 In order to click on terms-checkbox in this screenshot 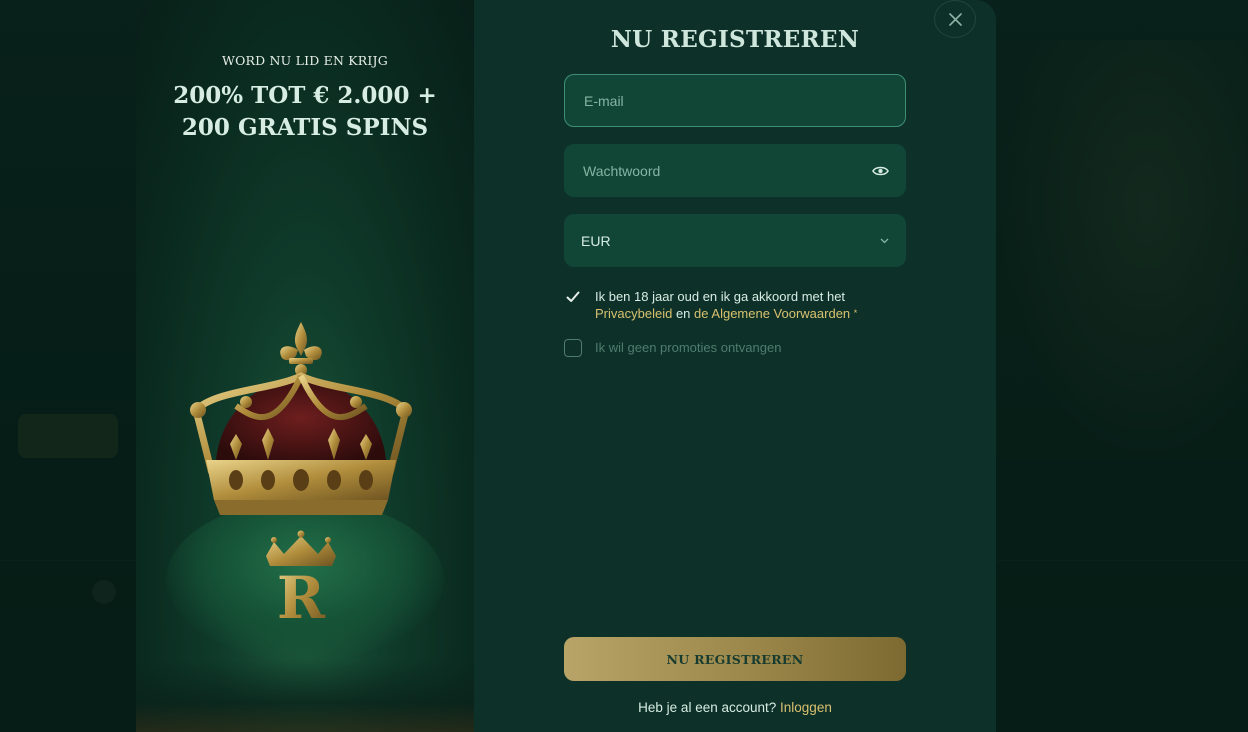, I will do `click(573, 297)`.